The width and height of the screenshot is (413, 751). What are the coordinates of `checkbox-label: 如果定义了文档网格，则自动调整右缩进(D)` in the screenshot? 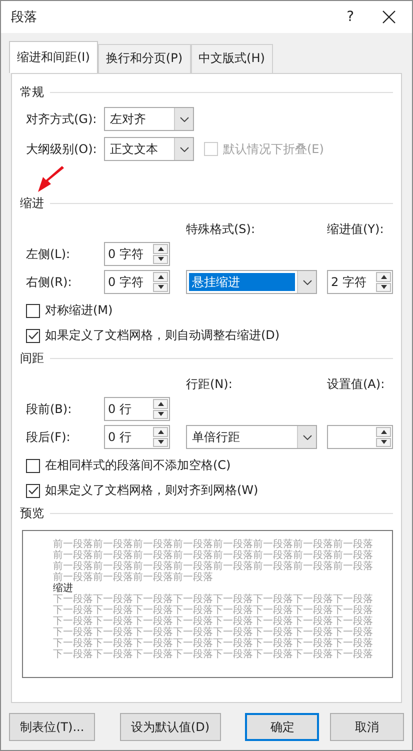 It's located at (162, 335).